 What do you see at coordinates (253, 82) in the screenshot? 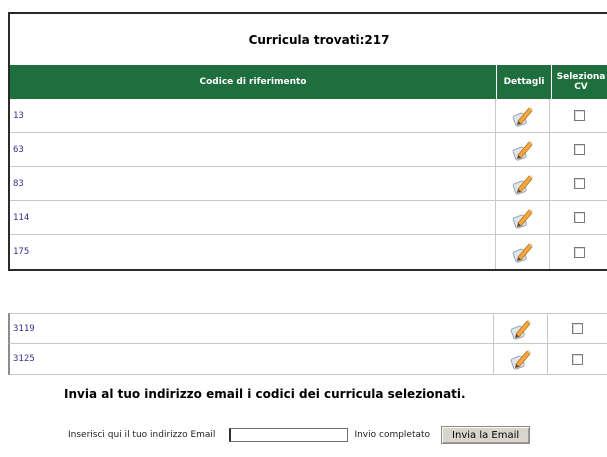
I see `column-header-code: Codice di riferimento` at bounding box center [253, 82].